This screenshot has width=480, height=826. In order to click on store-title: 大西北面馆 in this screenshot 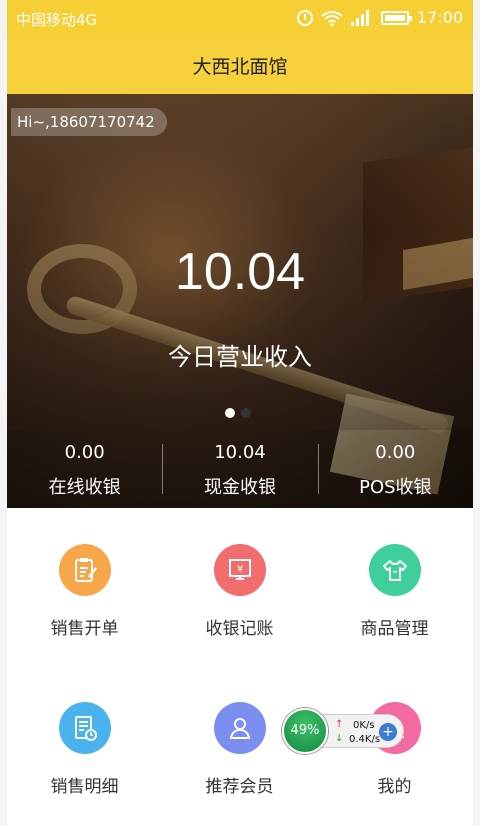, I will do `click(240, 66)`.